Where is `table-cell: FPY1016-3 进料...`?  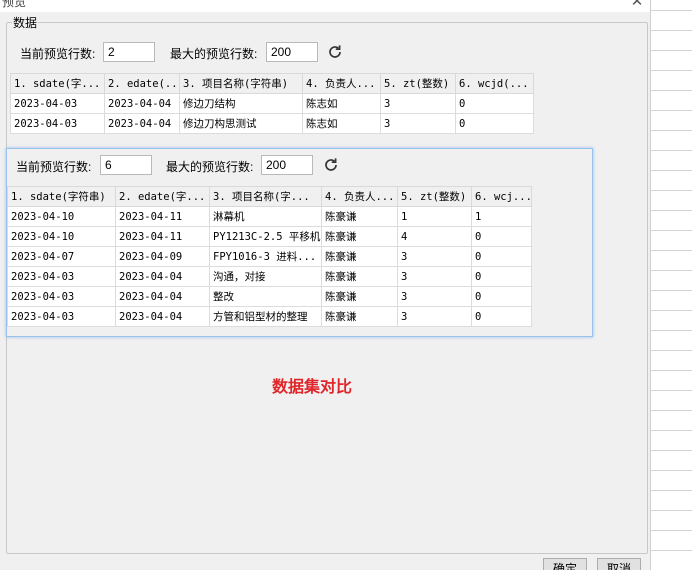
table-cell: FPY1016-3 进料... is located at coordinates (265, 256).